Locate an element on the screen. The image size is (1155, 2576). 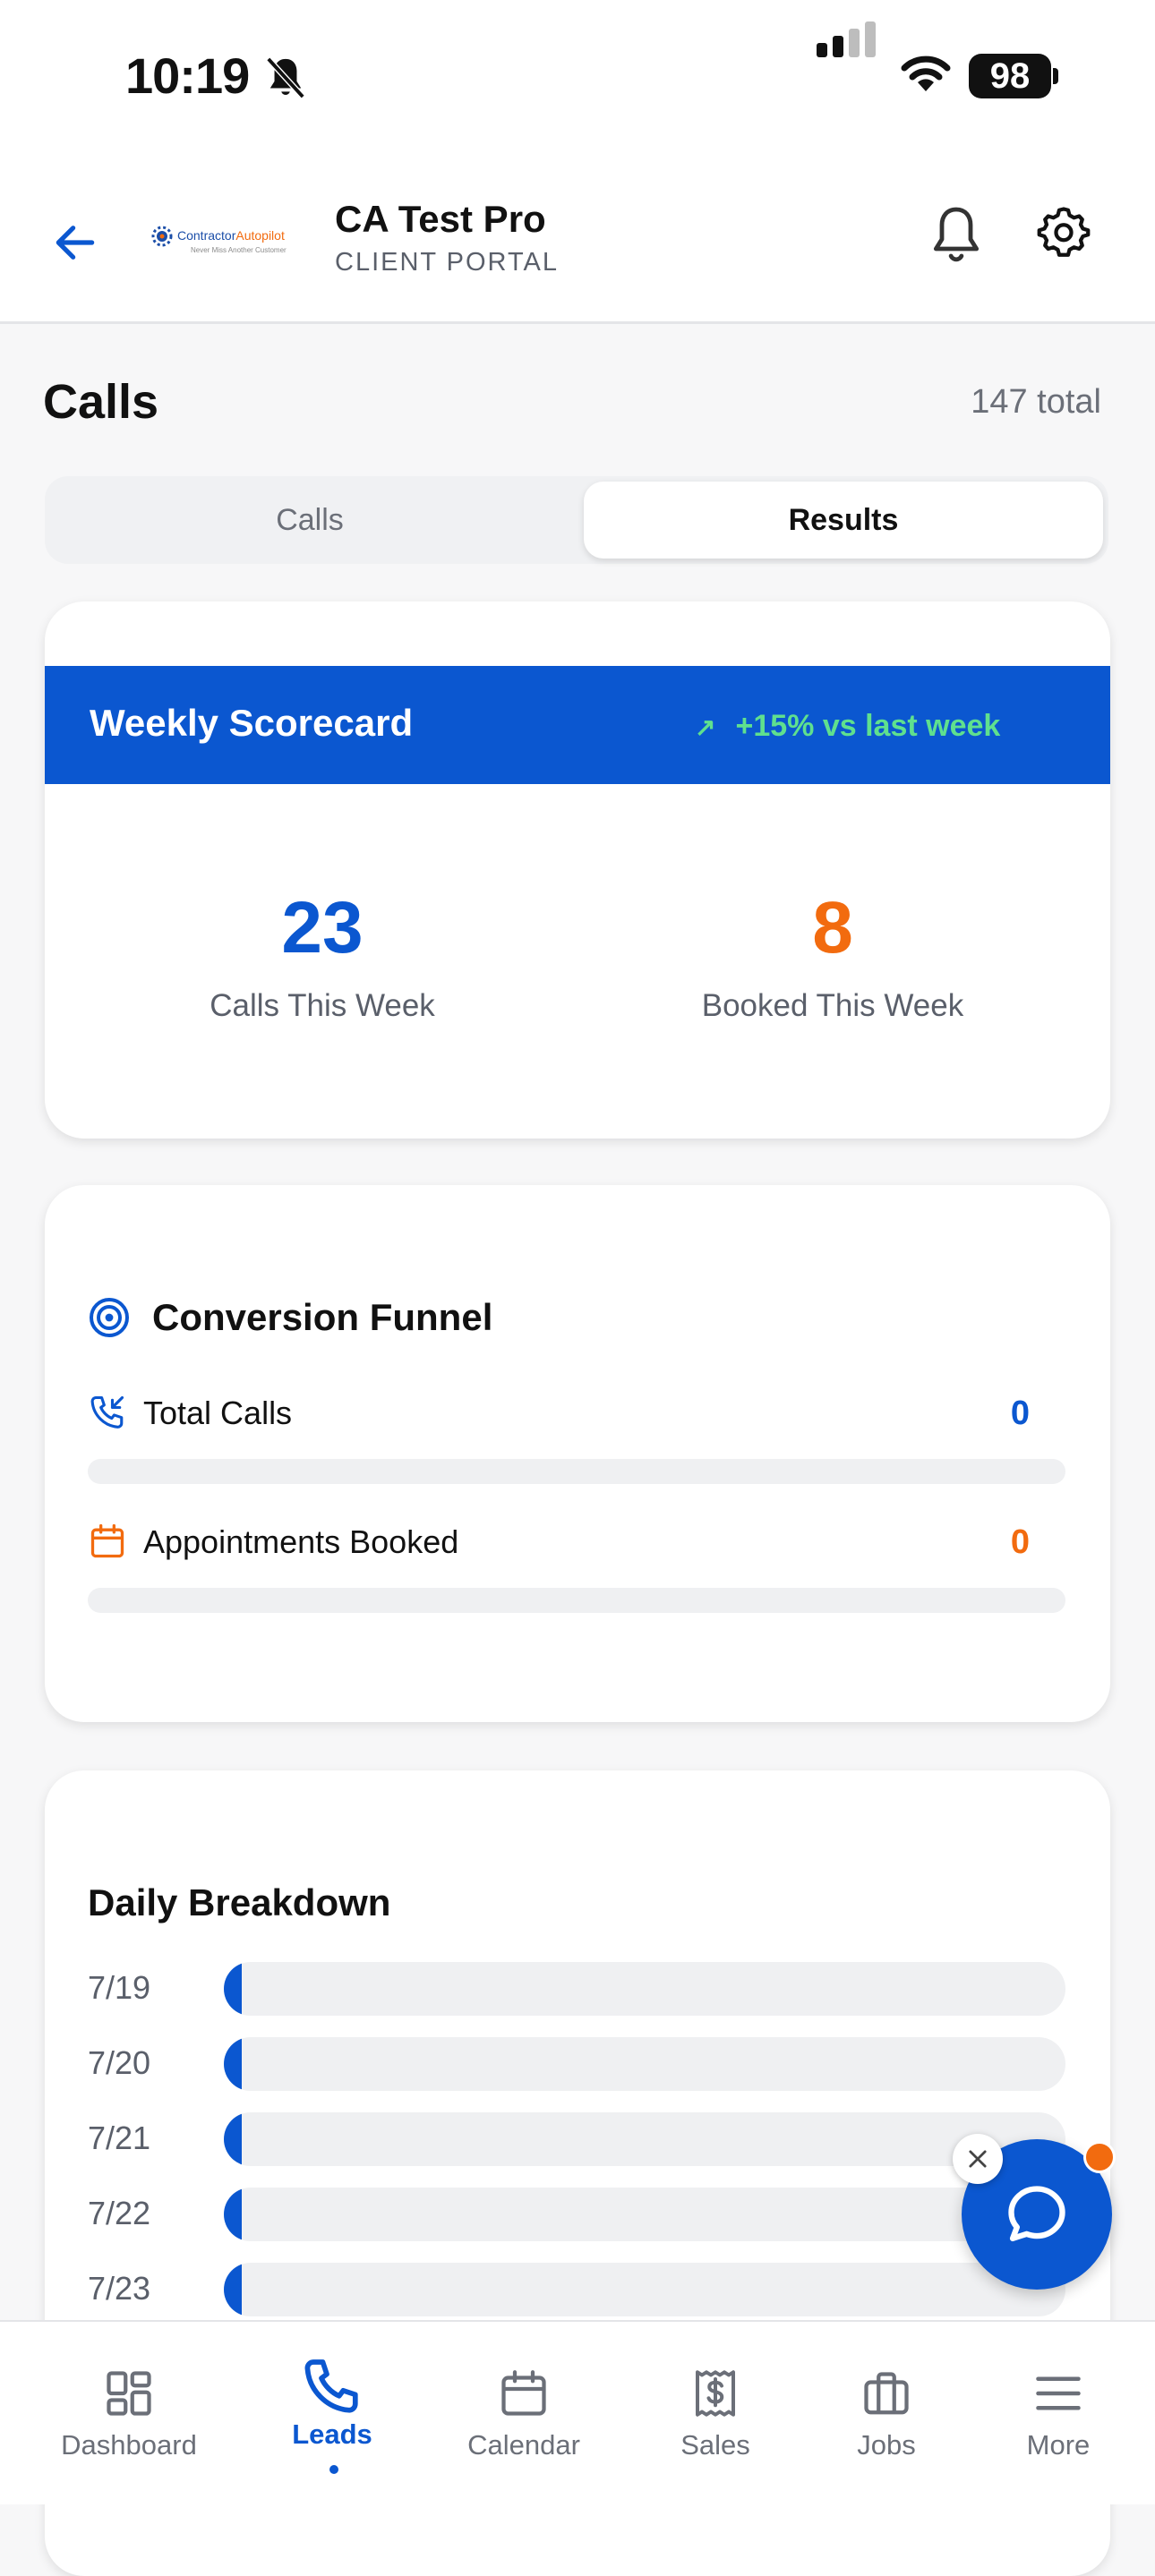
battery-tip is located at coordinates (1055, 76).